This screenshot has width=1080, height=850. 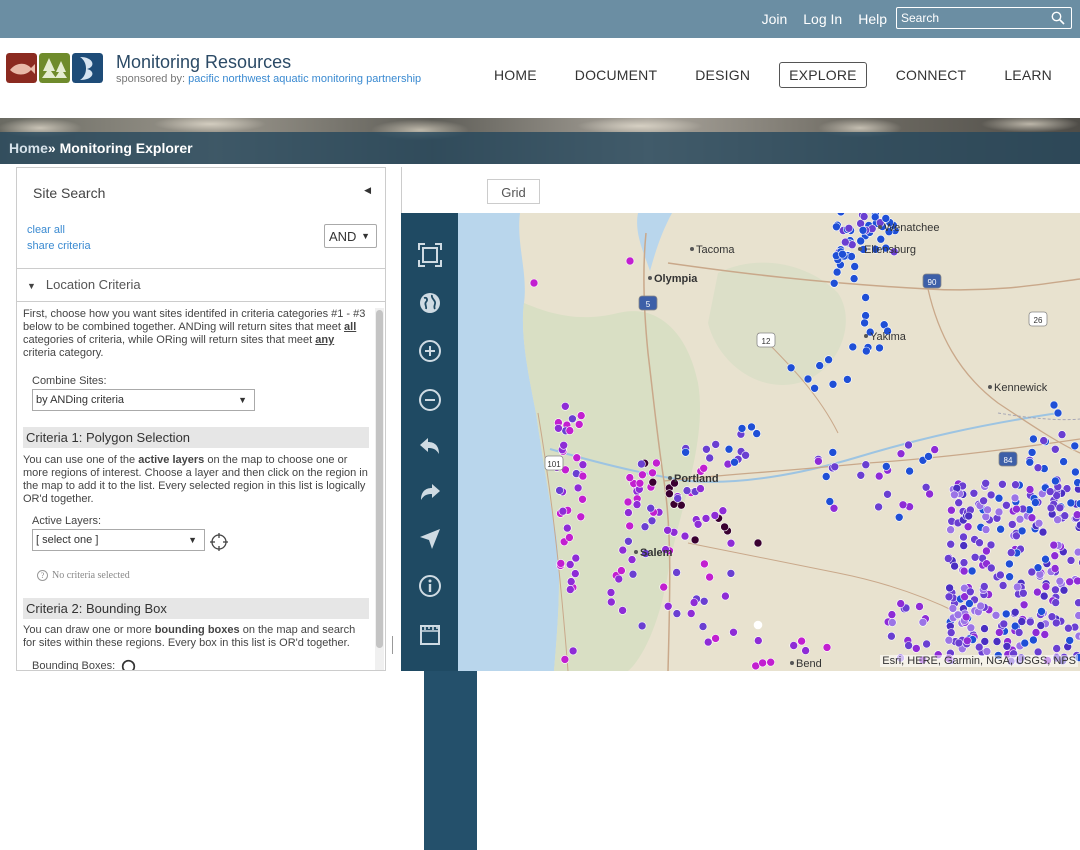 I want to click on share-criteria-link: share criteria, so click(x=59, y=246).